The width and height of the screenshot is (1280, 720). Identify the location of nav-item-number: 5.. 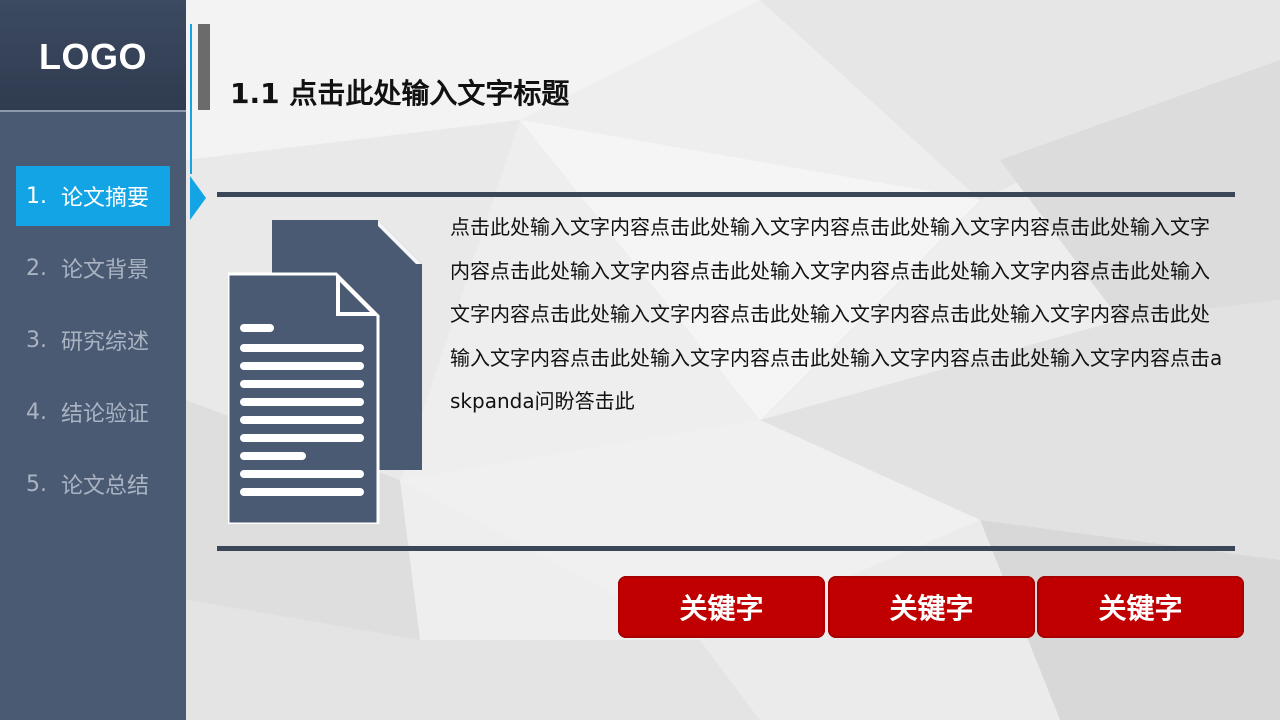
(36, 484).